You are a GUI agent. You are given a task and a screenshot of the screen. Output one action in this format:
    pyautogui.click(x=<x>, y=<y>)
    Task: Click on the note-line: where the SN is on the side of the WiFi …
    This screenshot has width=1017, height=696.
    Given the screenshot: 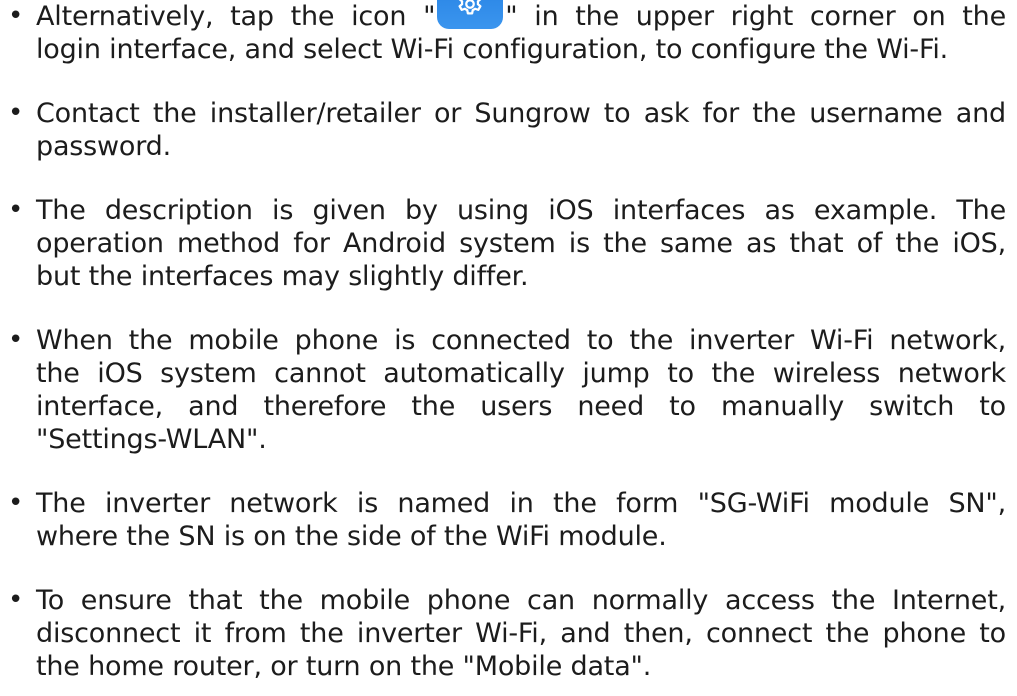 What is the action you would take?
    pyautogui.click(x=351, y=536)
    